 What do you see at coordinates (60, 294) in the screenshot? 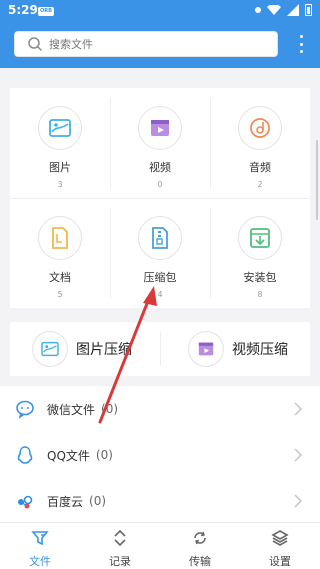
I see `category-count: 5` at bounding box center [60, 294].